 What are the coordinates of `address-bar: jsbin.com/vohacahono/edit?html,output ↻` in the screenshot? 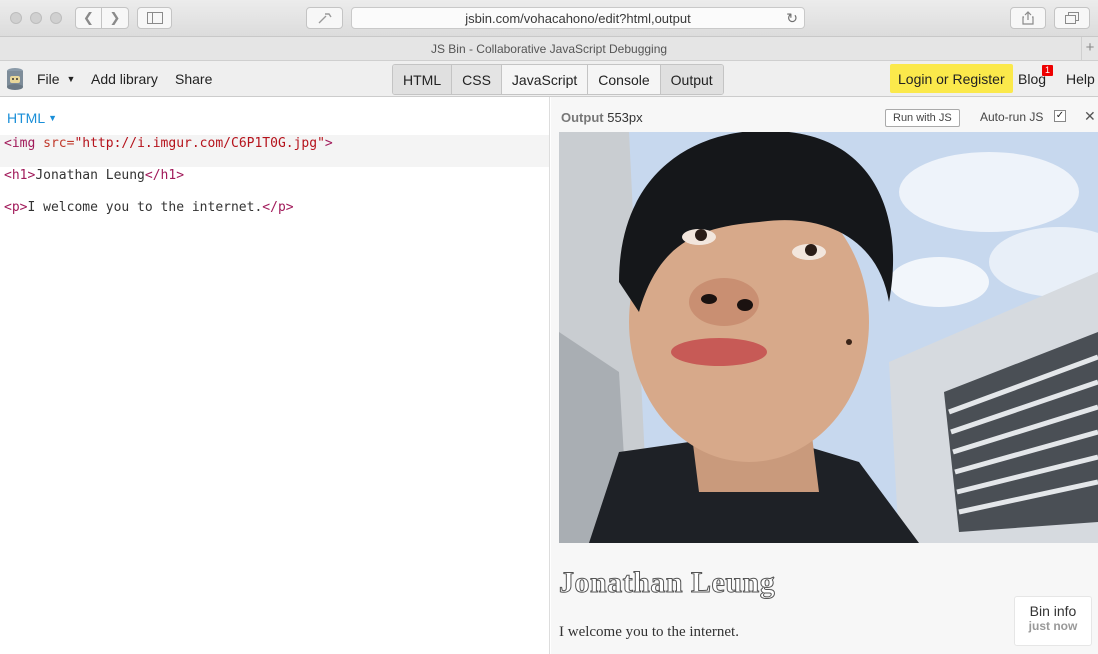 It's located at (578, 18).